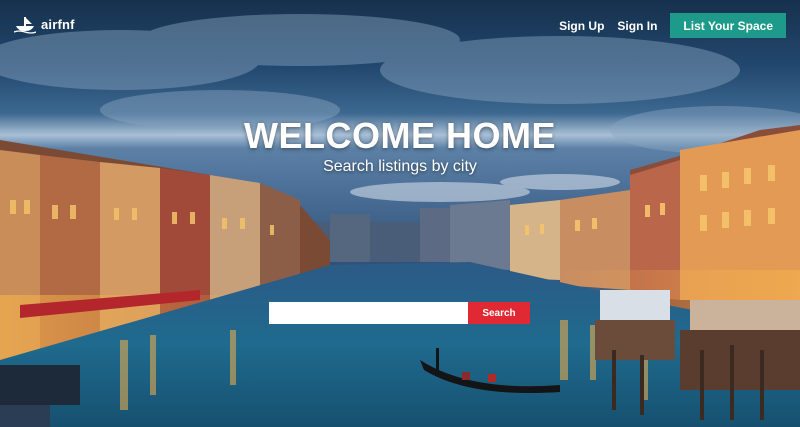  Describe the element at coordinates (637, 26) in the screenshot. I see `sign-in-link: Sign In` at that location.